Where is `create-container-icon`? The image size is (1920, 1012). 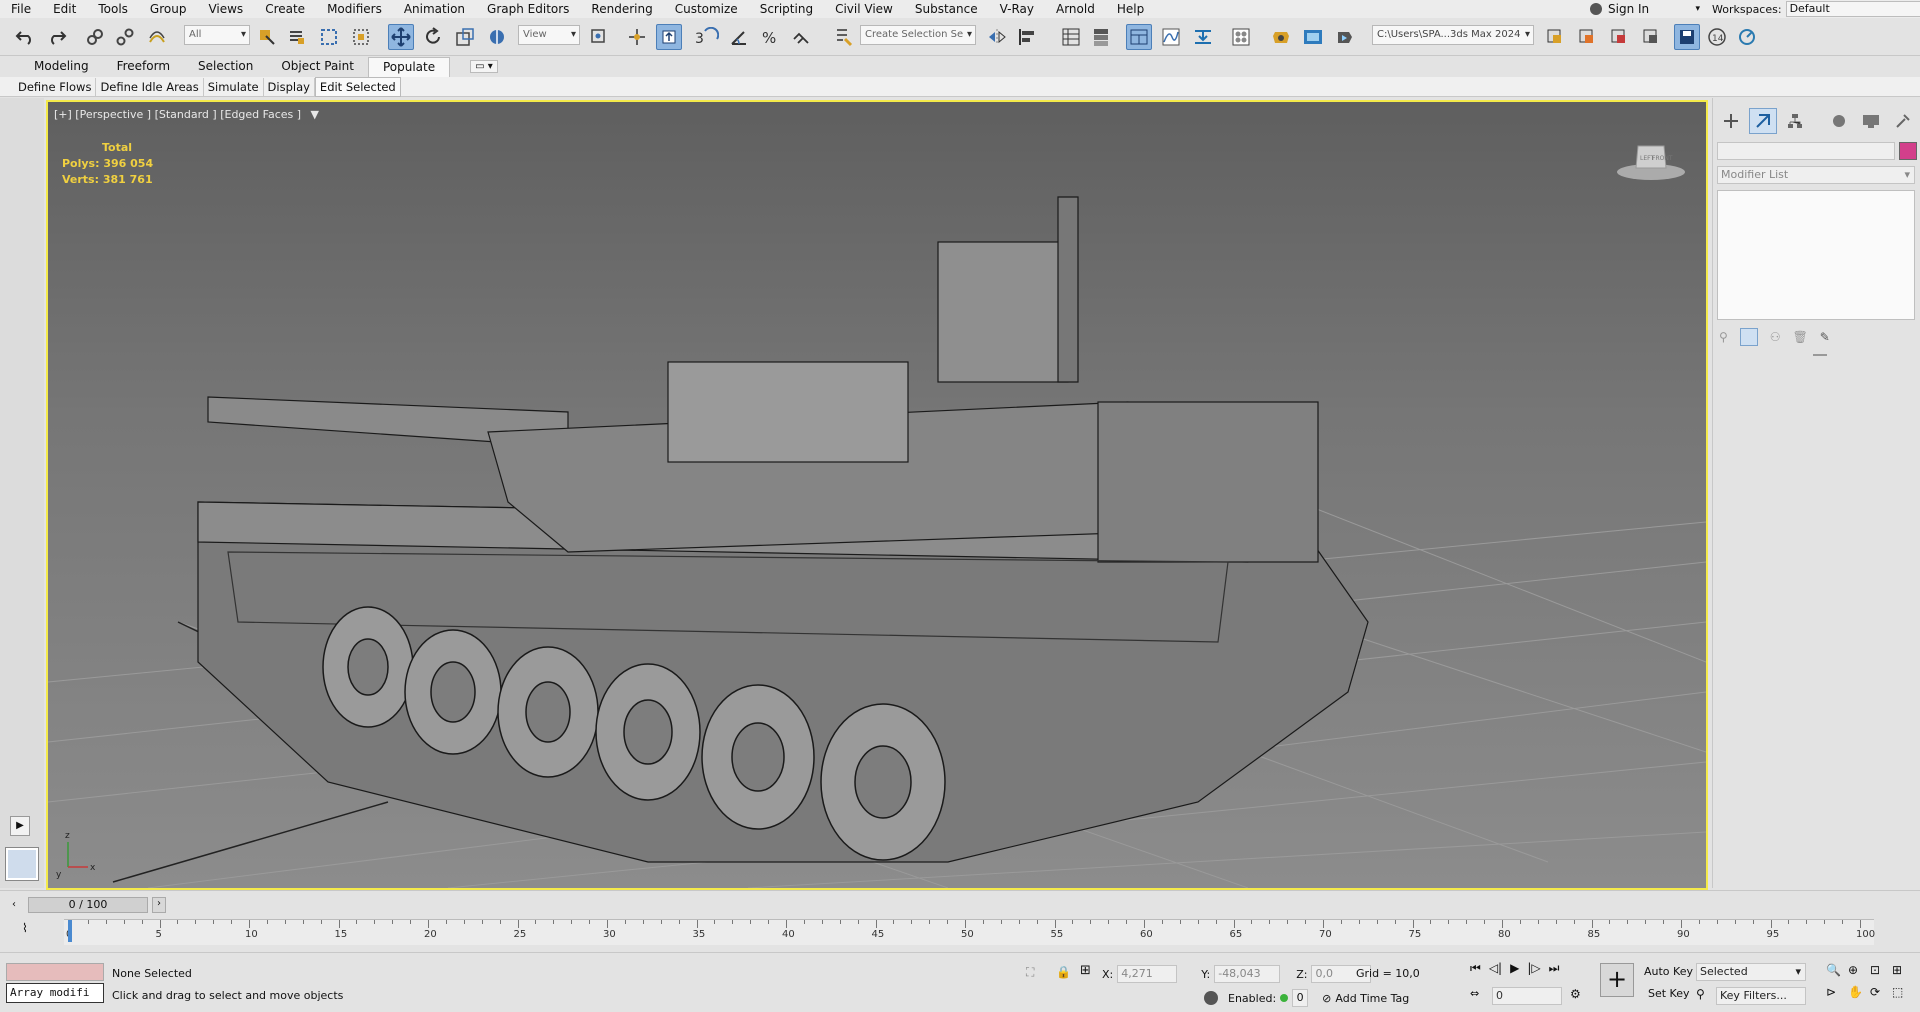 create-container-icon is located at coordinates (1555, 37).